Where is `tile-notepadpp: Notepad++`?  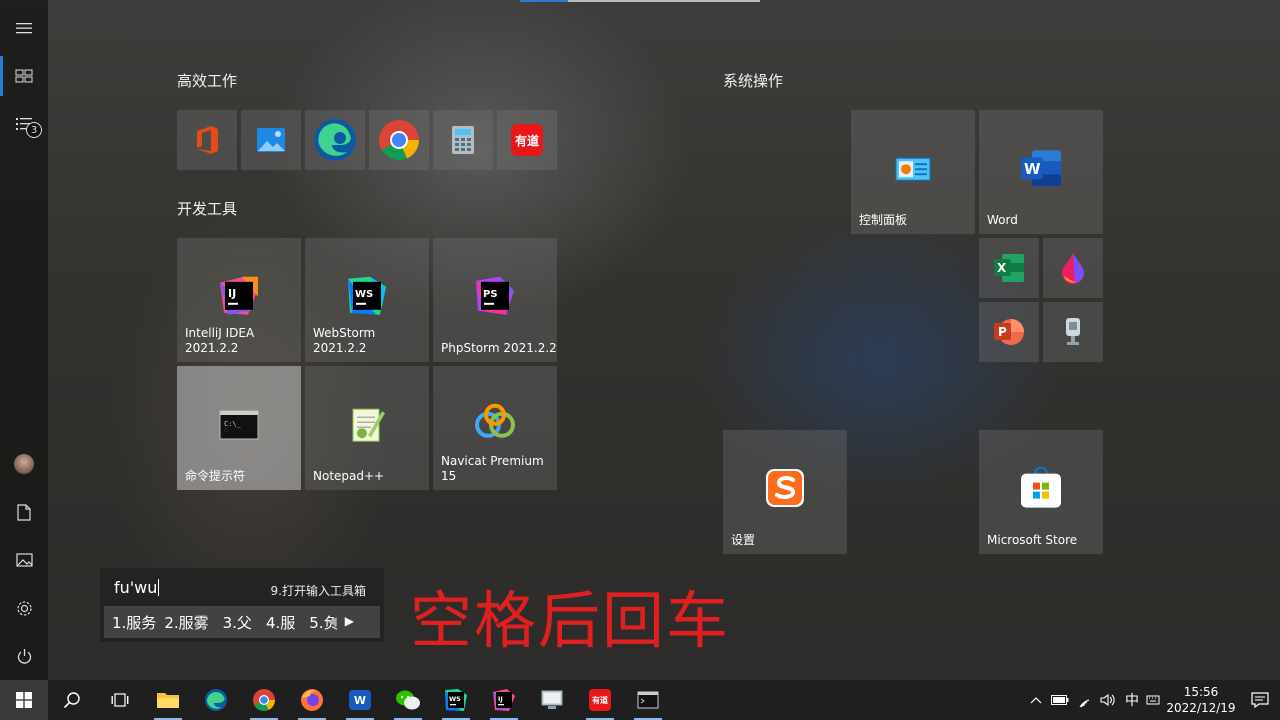 tile-notepadpp: Notepad++ is located at coordinates (367, 428).